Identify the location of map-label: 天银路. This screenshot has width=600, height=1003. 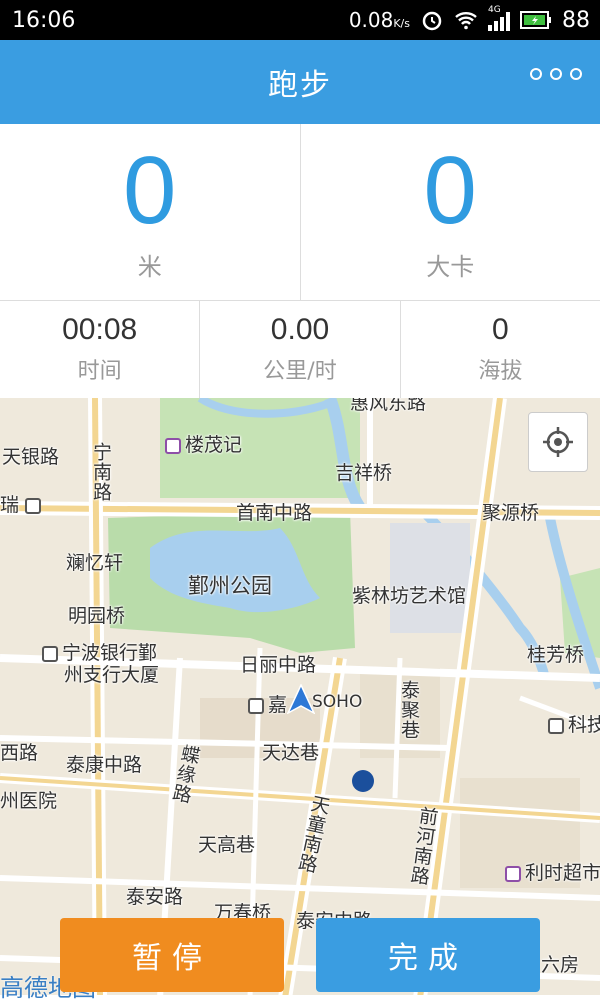
(30, 455).